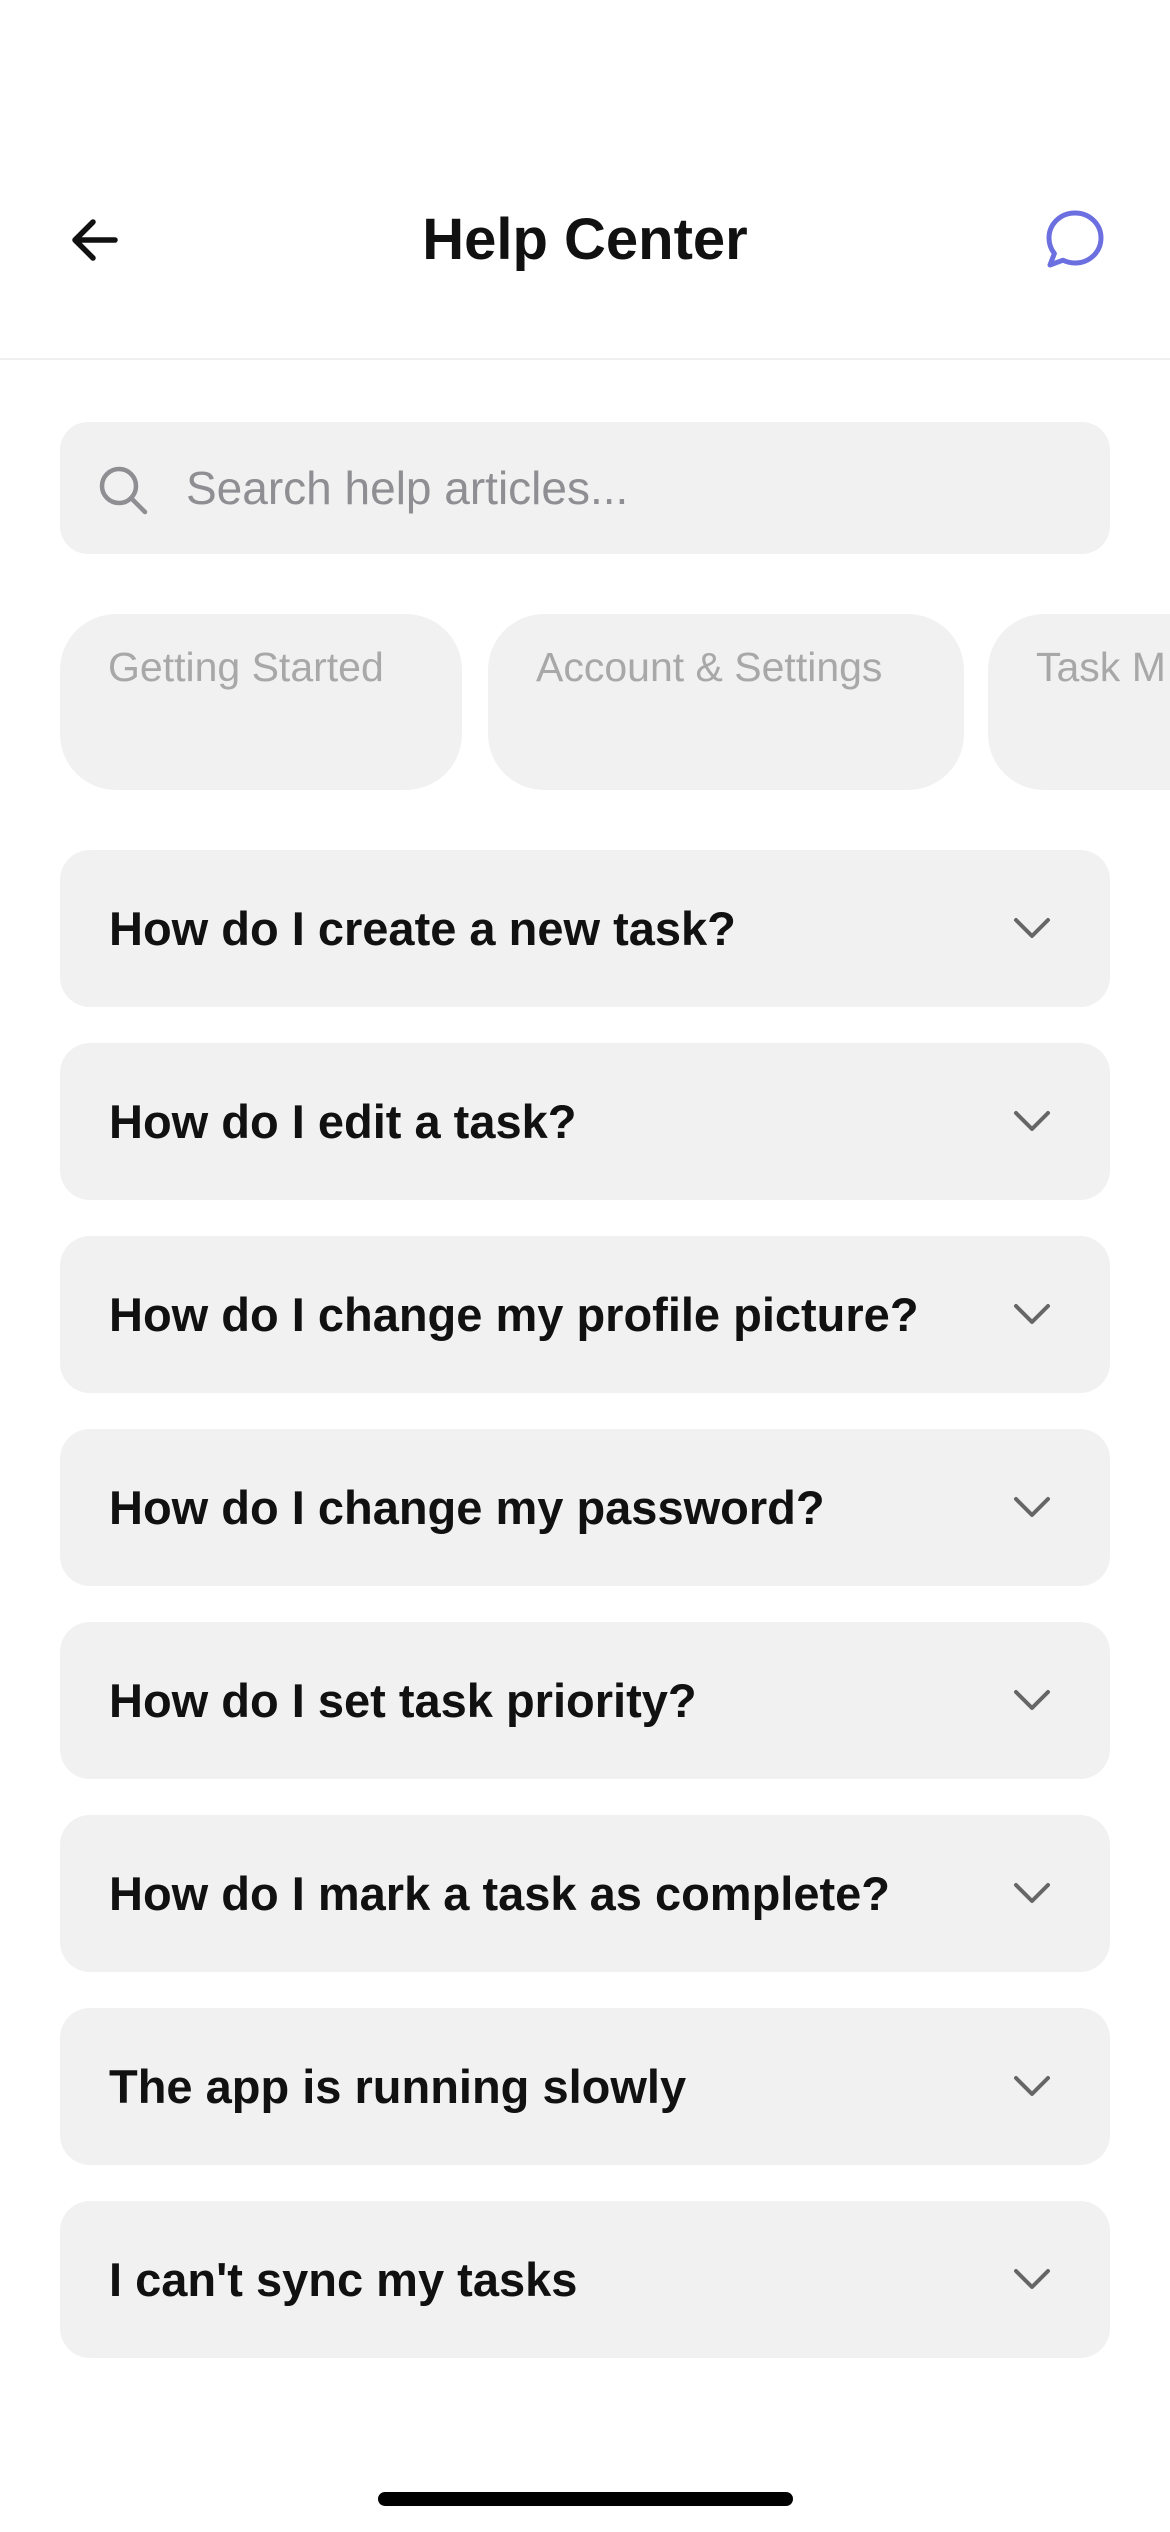 The image size is (1170, 2532). I want to click on faq-question: I can't sync my tasks, so click(343, 2279).